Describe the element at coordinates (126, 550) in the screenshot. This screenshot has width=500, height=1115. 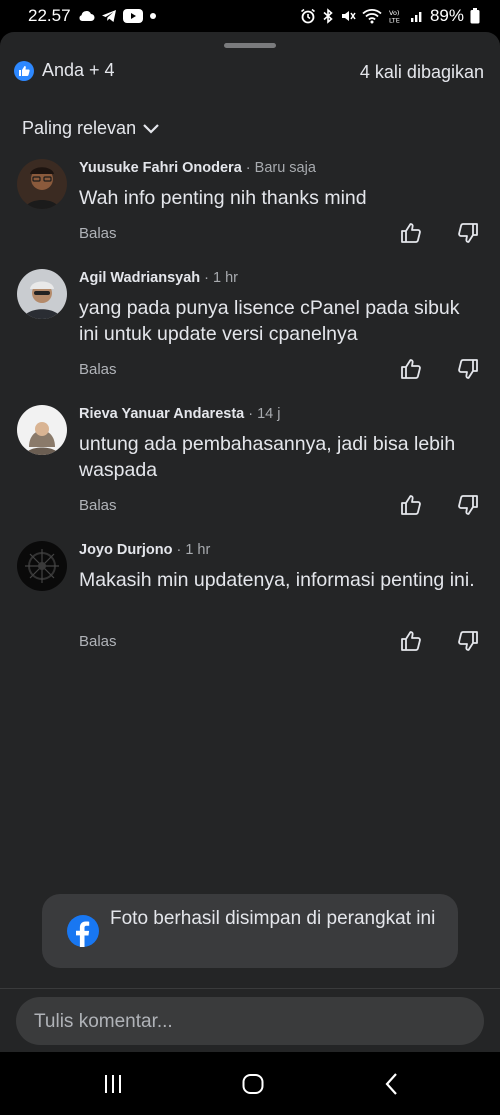
I see `comment-author-name: Joyo Durjono` at that location.